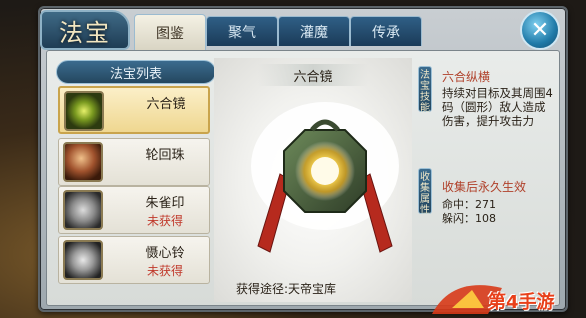  What do you see at coordinates (521, 302) in the screenshot?
I see `watermark-text: 第4手游` at bounding box center [521, 302].